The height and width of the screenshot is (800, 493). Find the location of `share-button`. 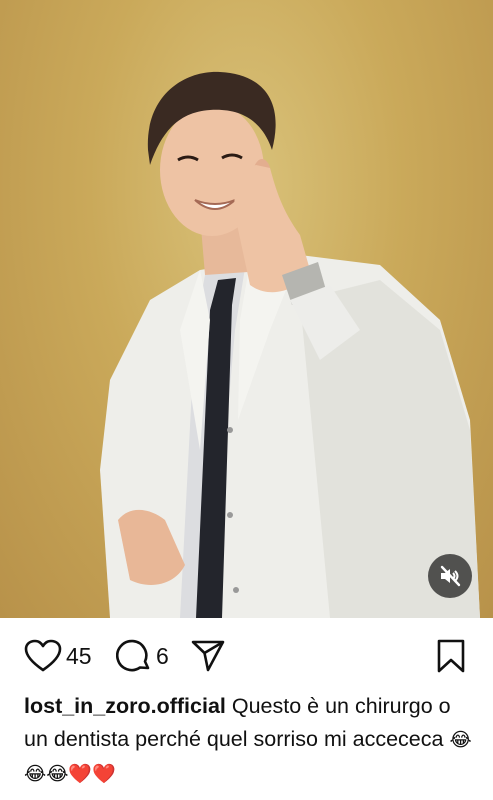

share-button is located at coordinates (208, 656).